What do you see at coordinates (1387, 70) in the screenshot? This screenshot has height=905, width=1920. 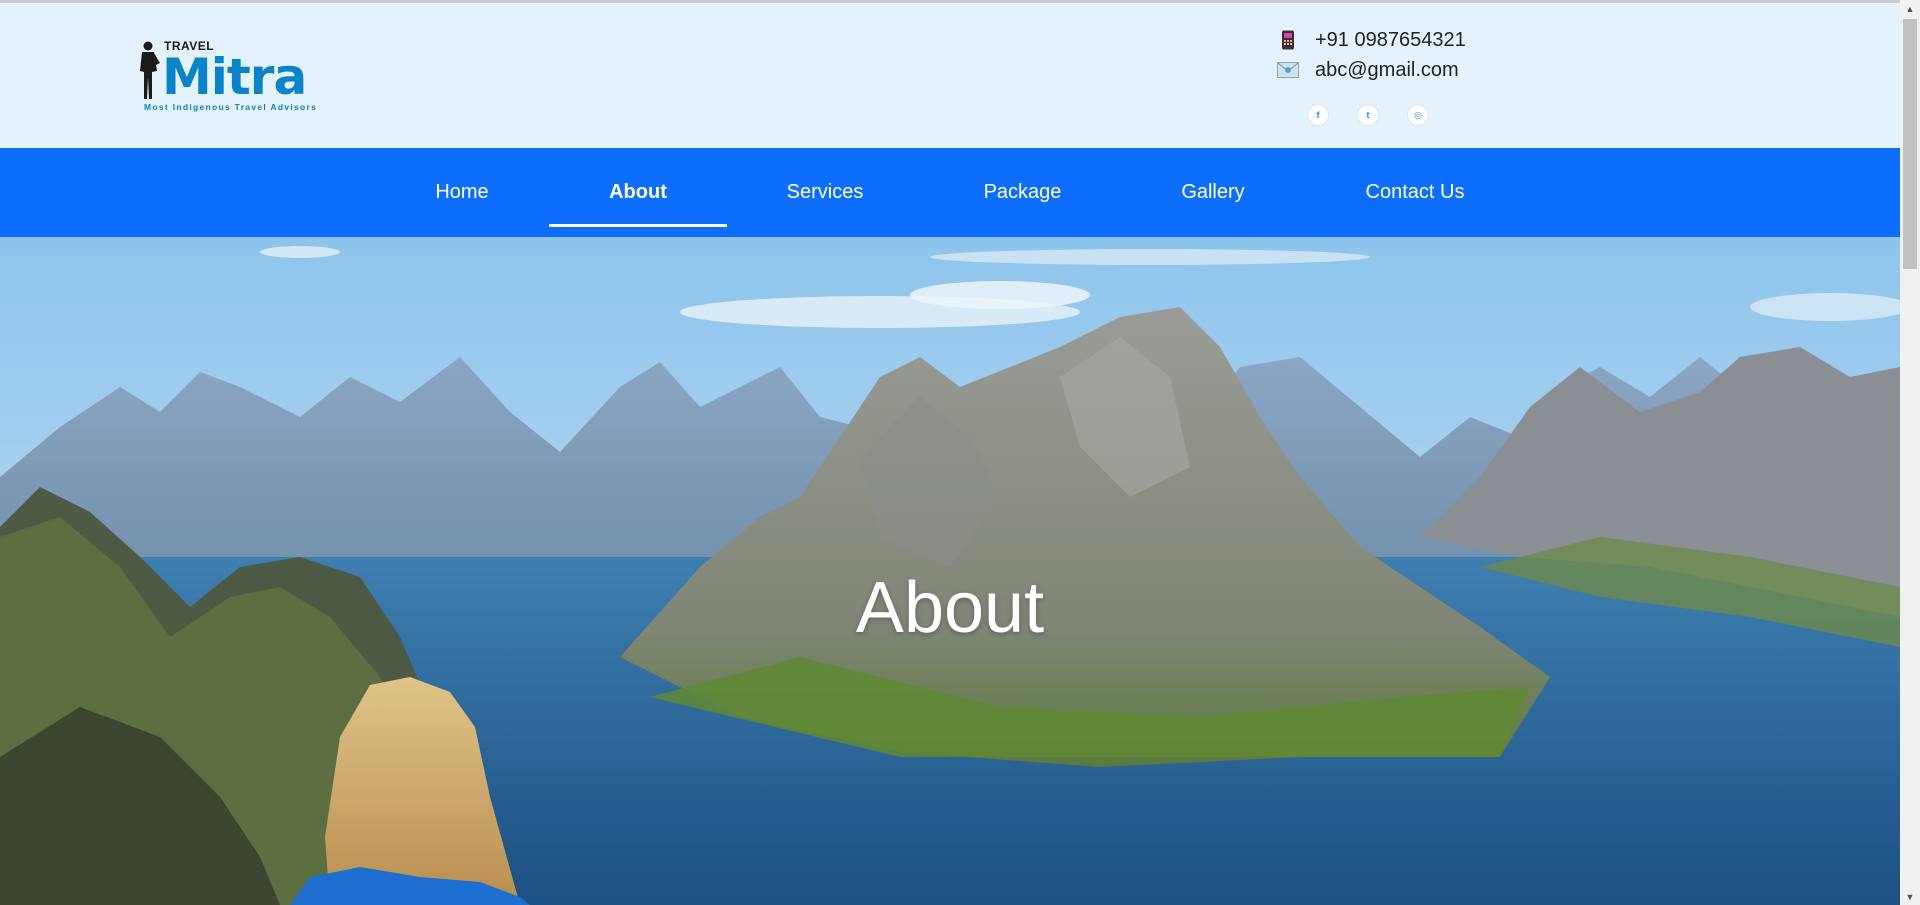 I see `email-address: abc@gmail.com` at bounding box center [1387, 70].